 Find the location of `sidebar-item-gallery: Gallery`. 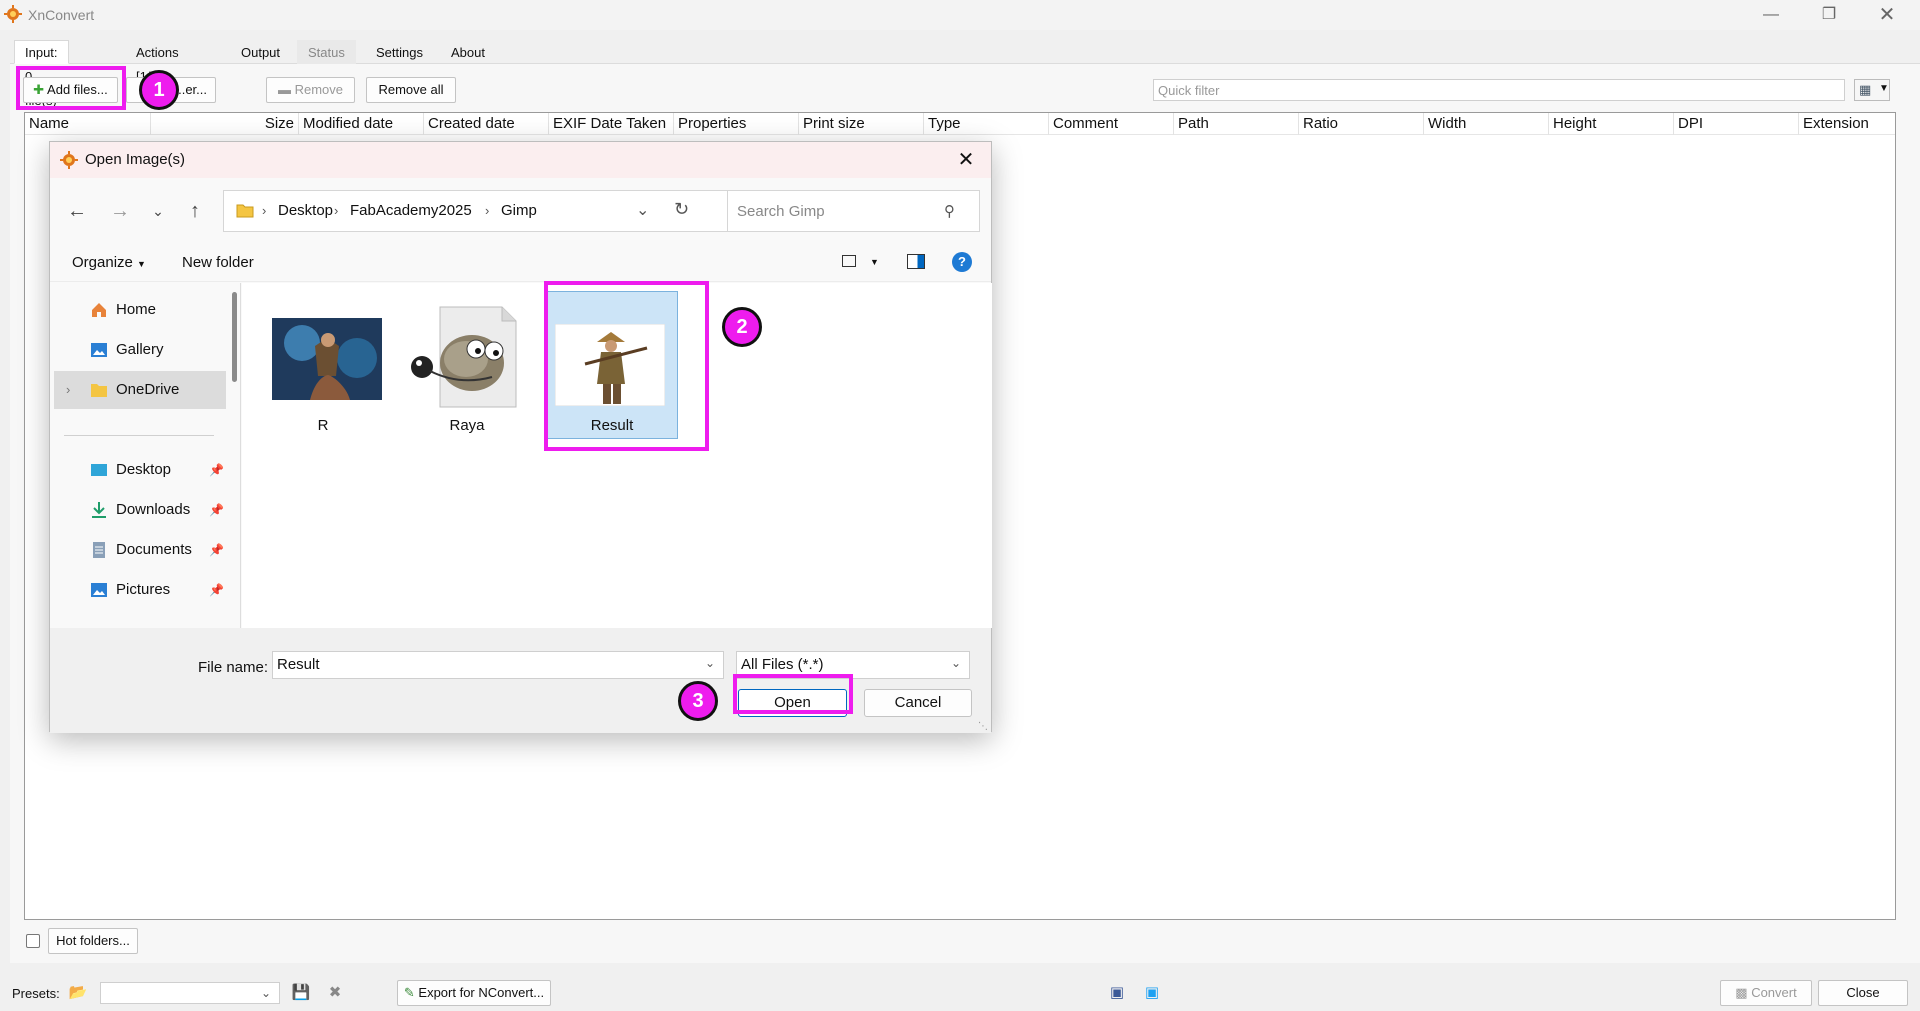

sidebar-item-gallery: Gallery is located at coordinates (140, 350).